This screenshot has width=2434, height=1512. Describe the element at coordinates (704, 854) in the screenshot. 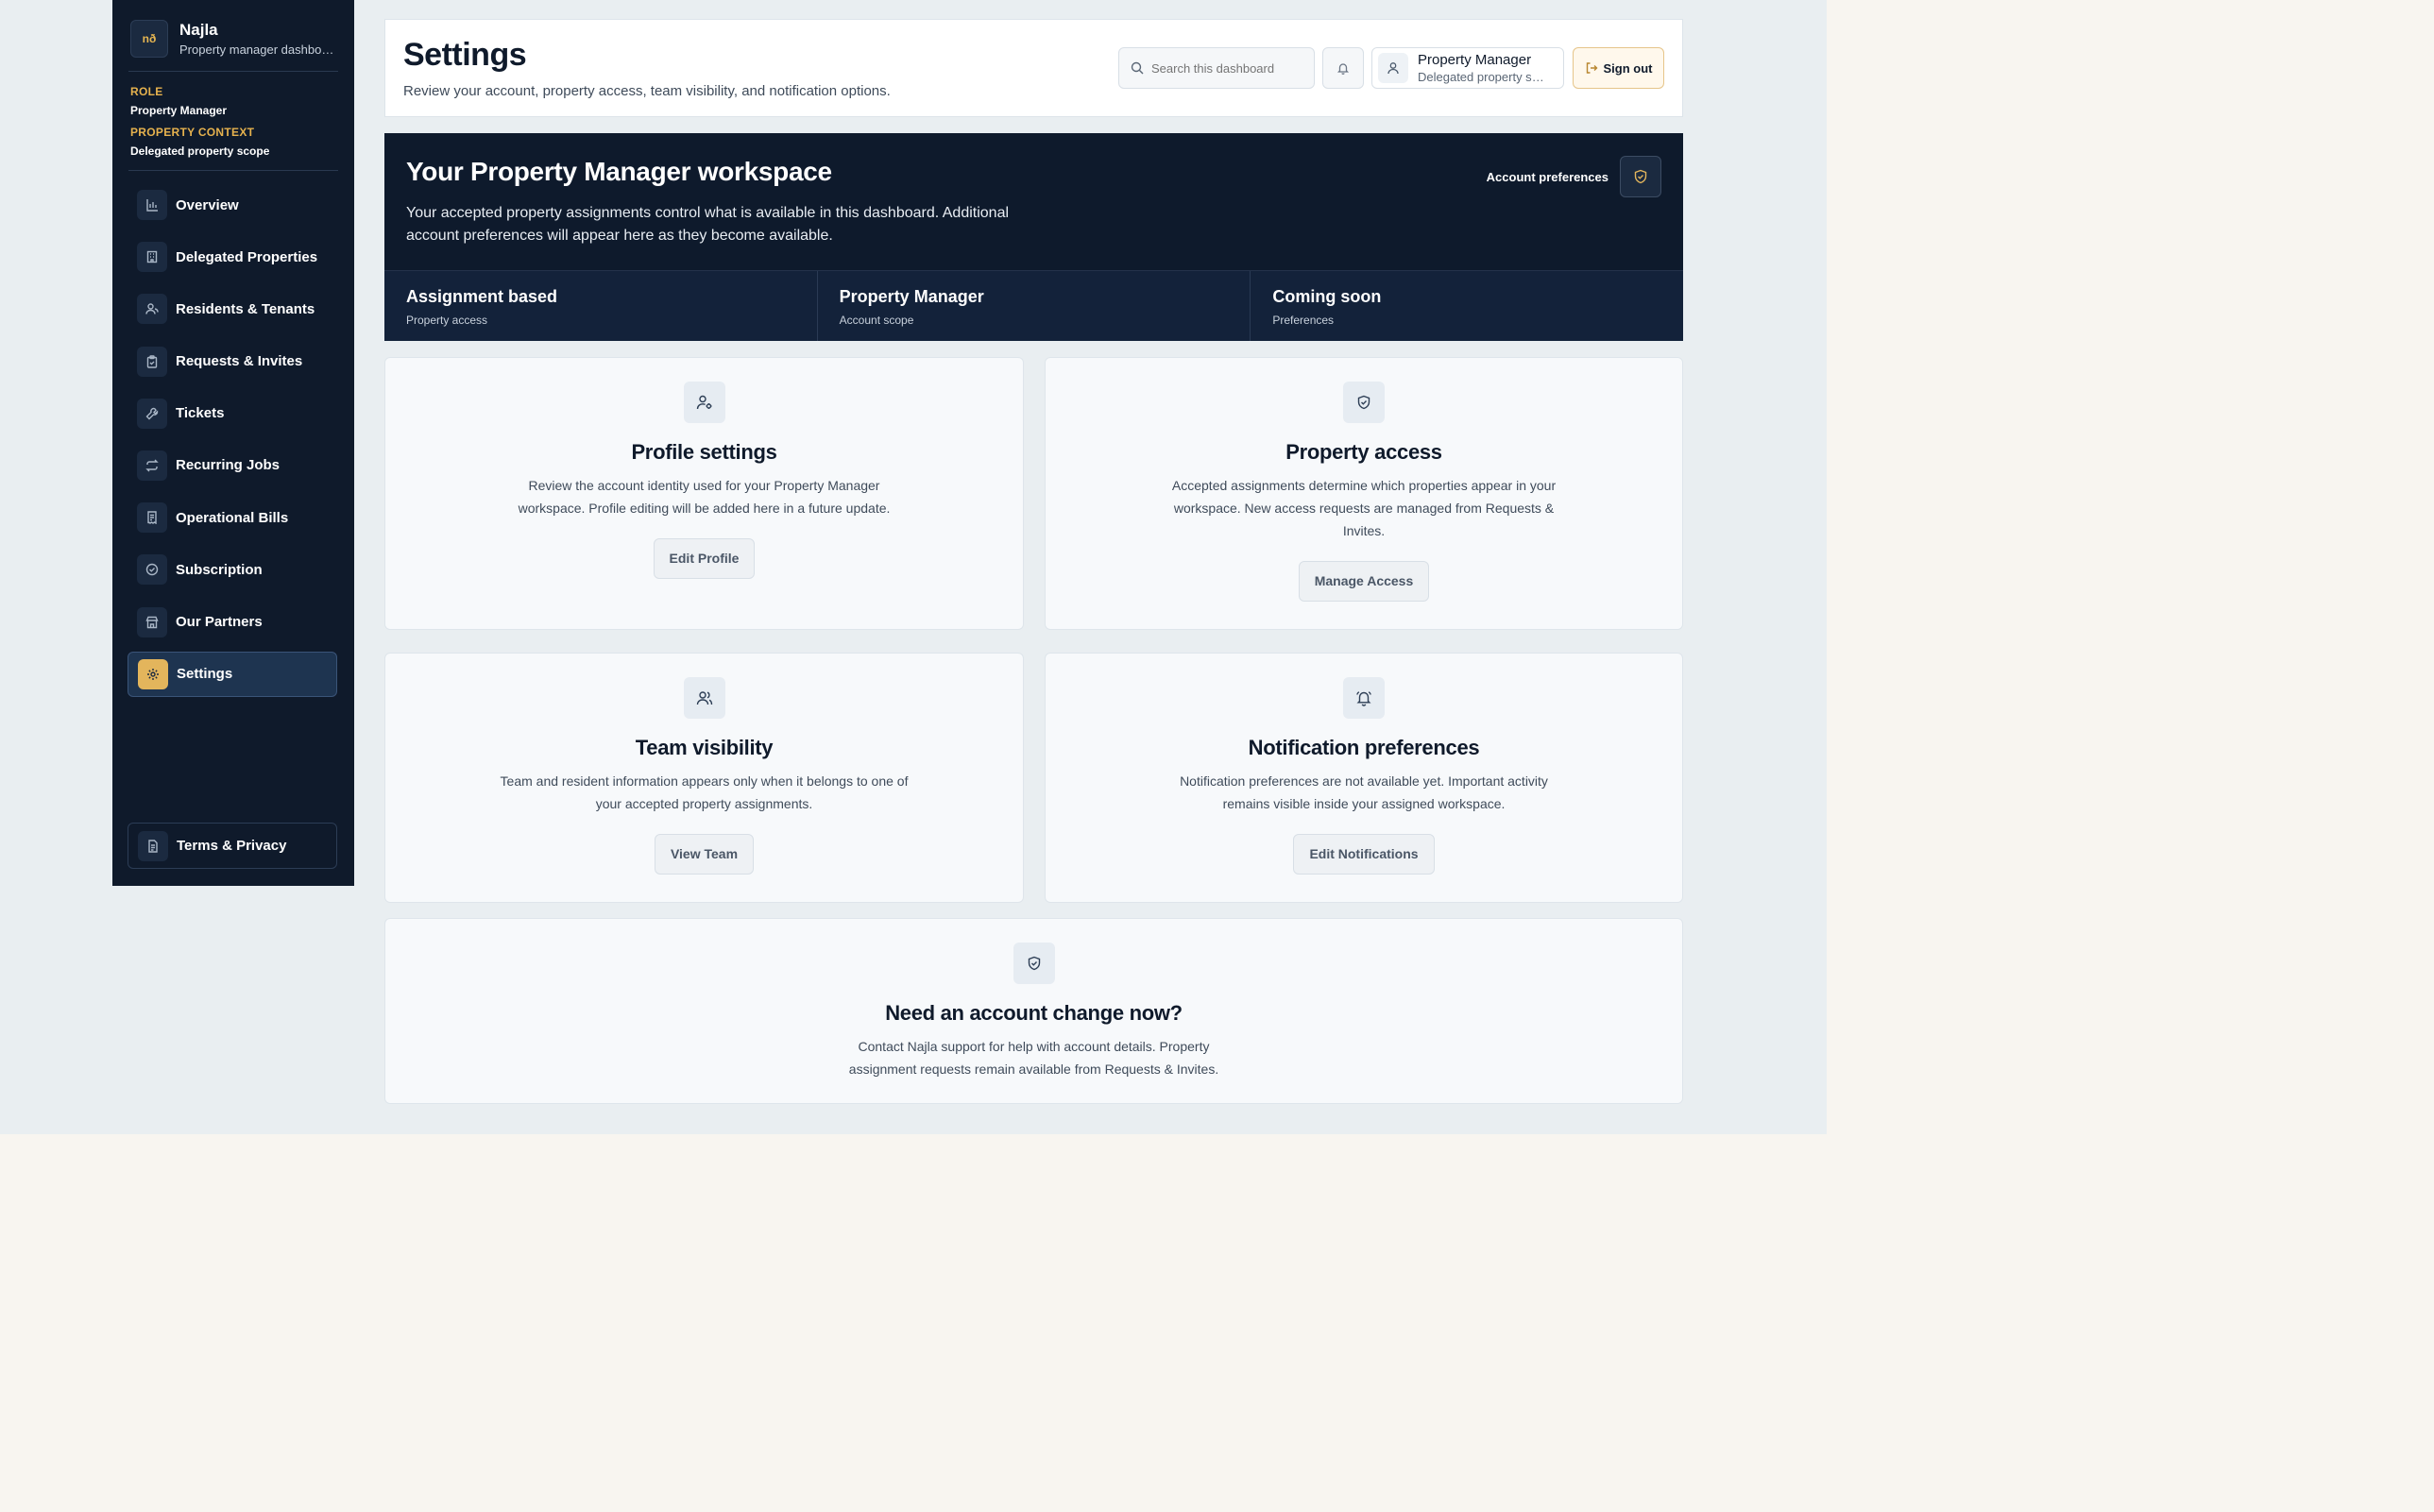

I see `view-team-button: View Team` at that location.